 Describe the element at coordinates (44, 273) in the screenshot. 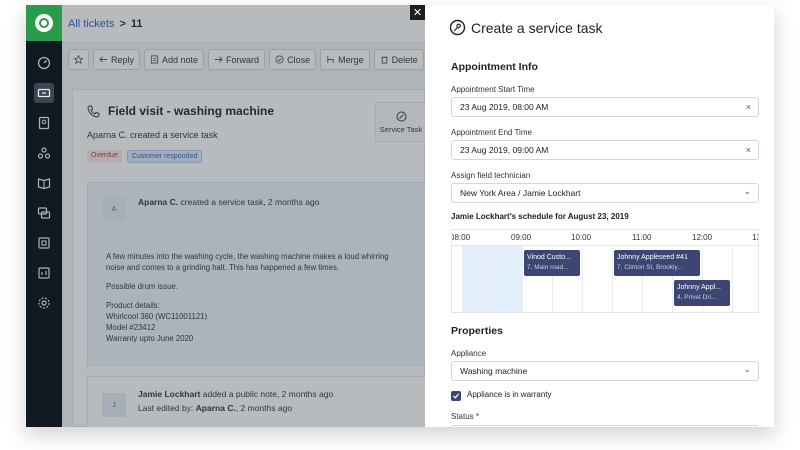

I see `reports-icon` at that location.